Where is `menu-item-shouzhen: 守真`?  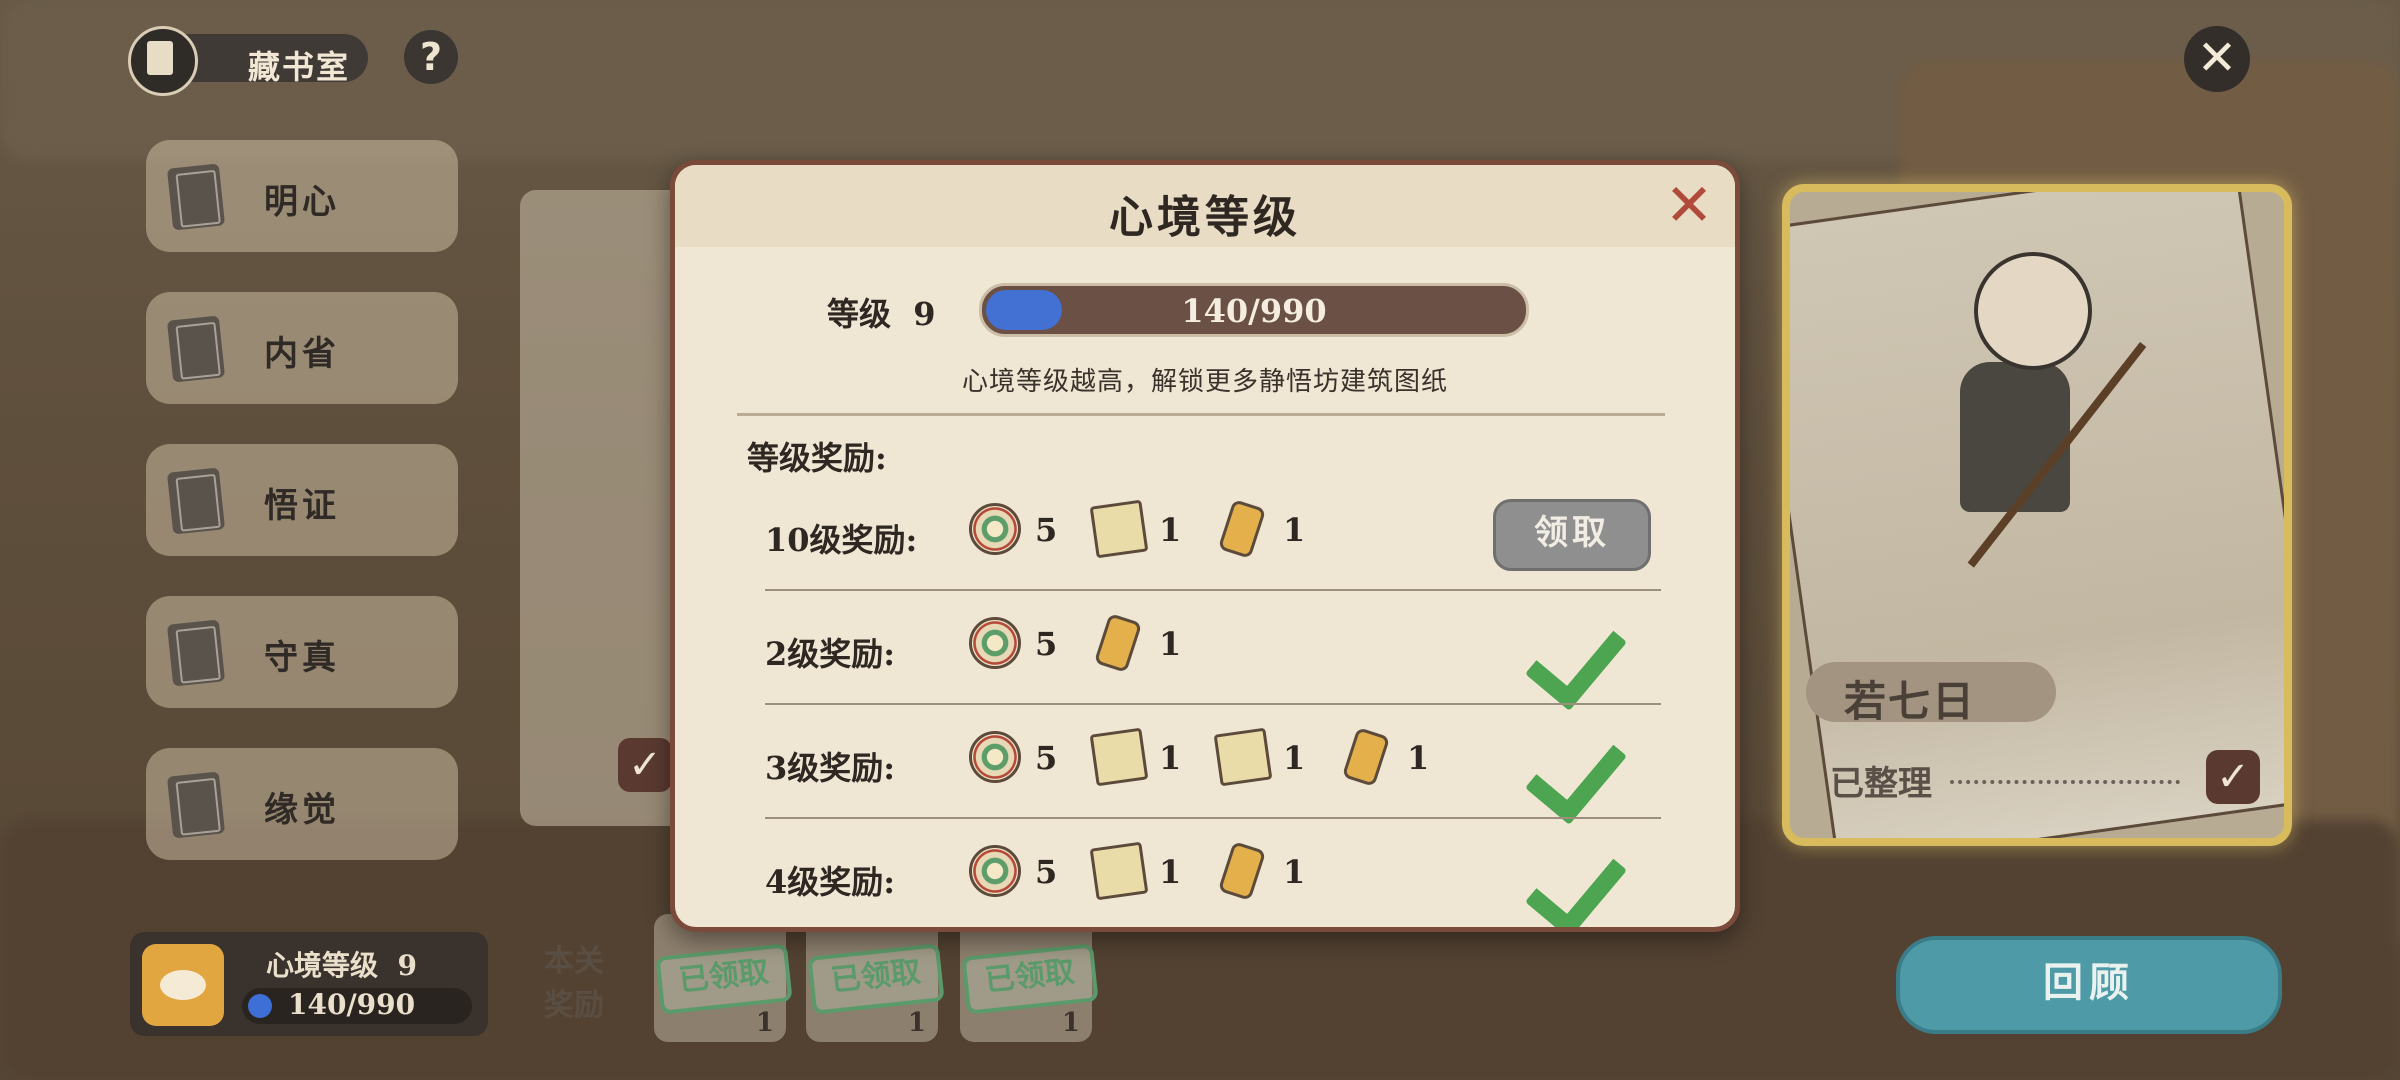 menu-item-shouzhen: 守真 is located at coordinates (302, 652).